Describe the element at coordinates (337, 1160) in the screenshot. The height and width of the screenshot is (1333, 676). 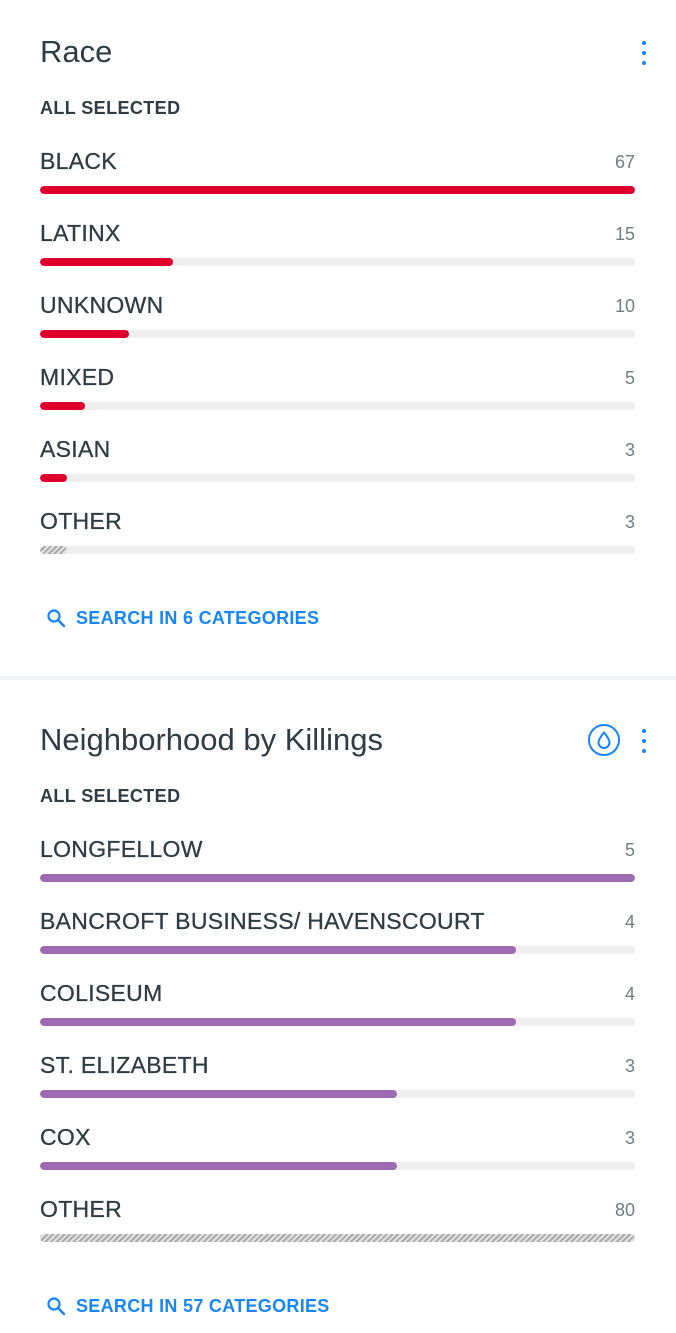
I see `category-row: COX 3` at that location.